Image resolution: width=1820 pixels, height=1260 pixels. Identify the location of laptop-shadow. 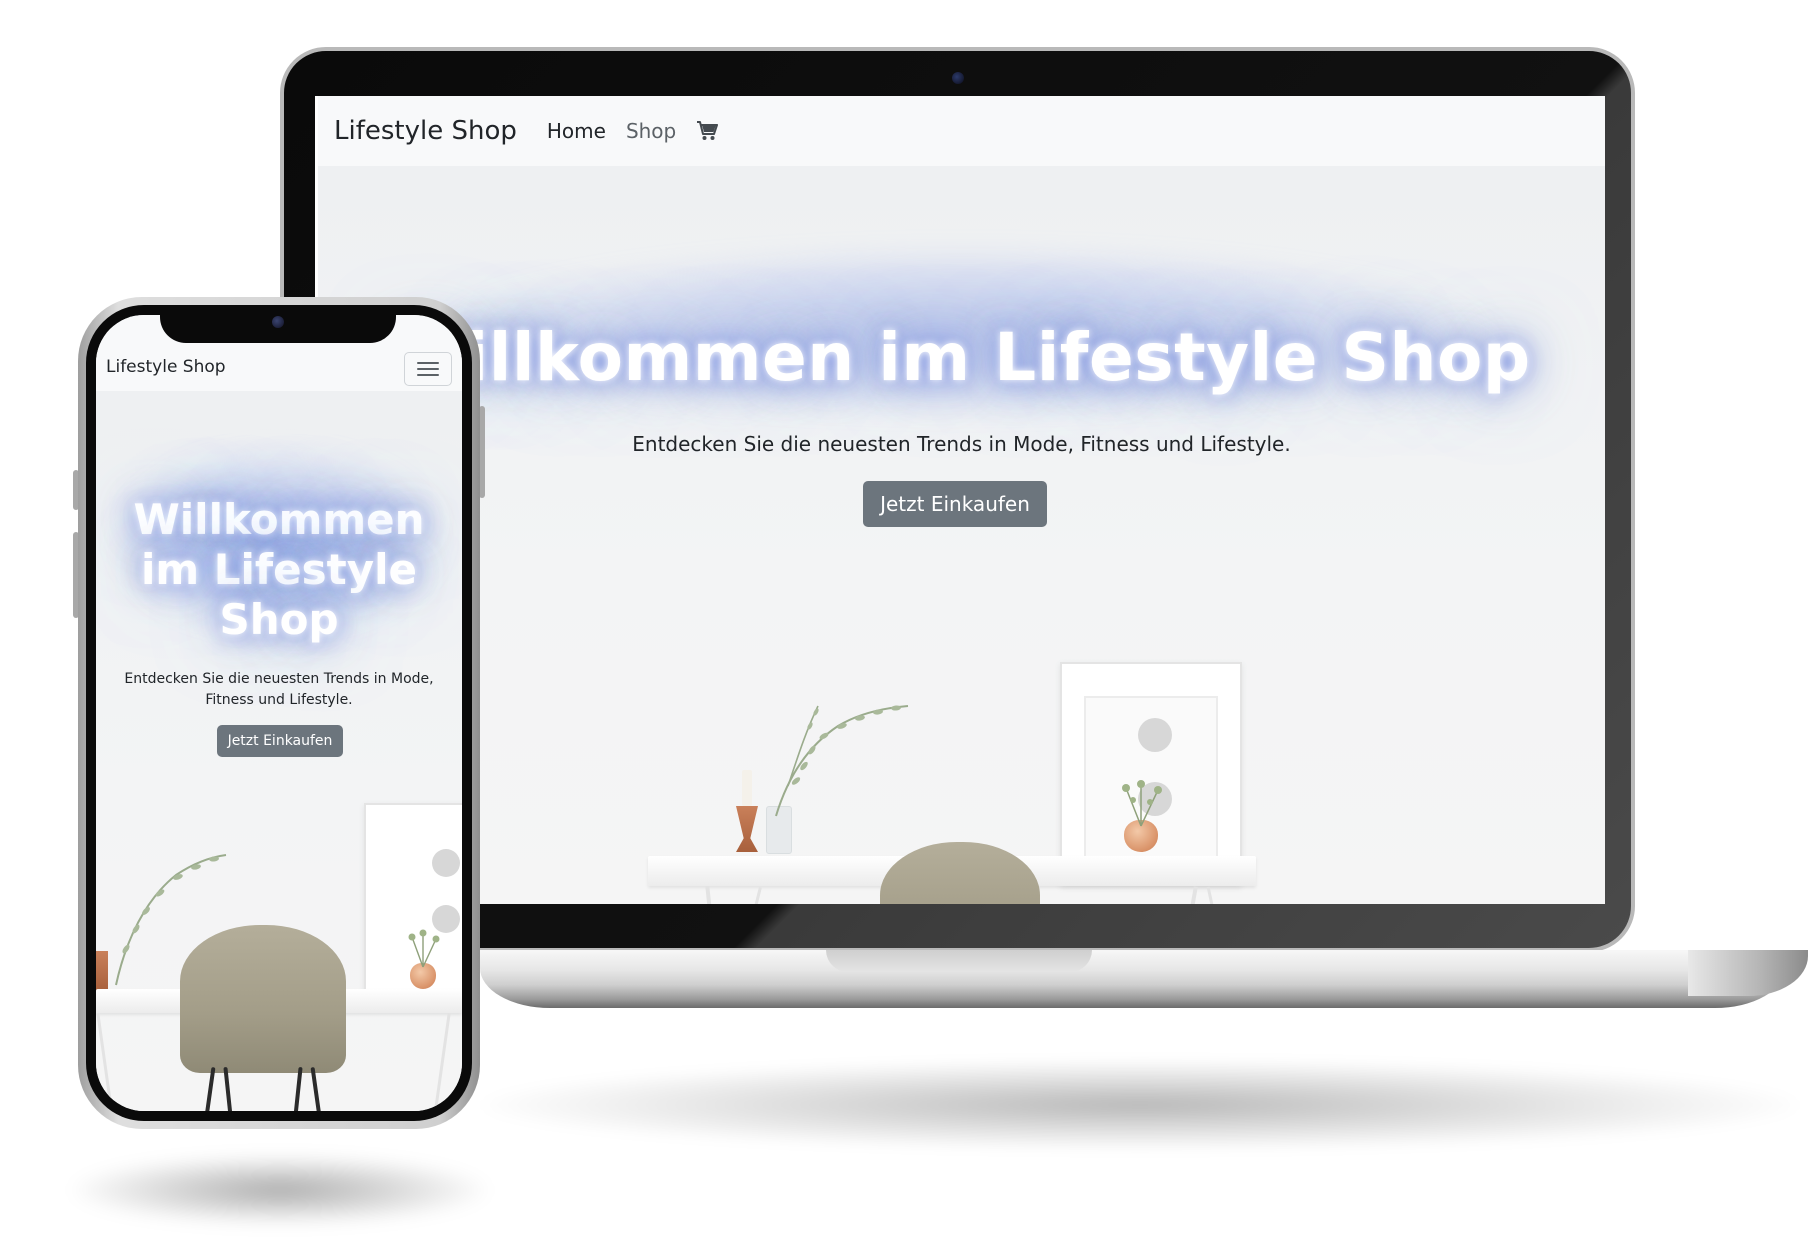
(1140, 1105).